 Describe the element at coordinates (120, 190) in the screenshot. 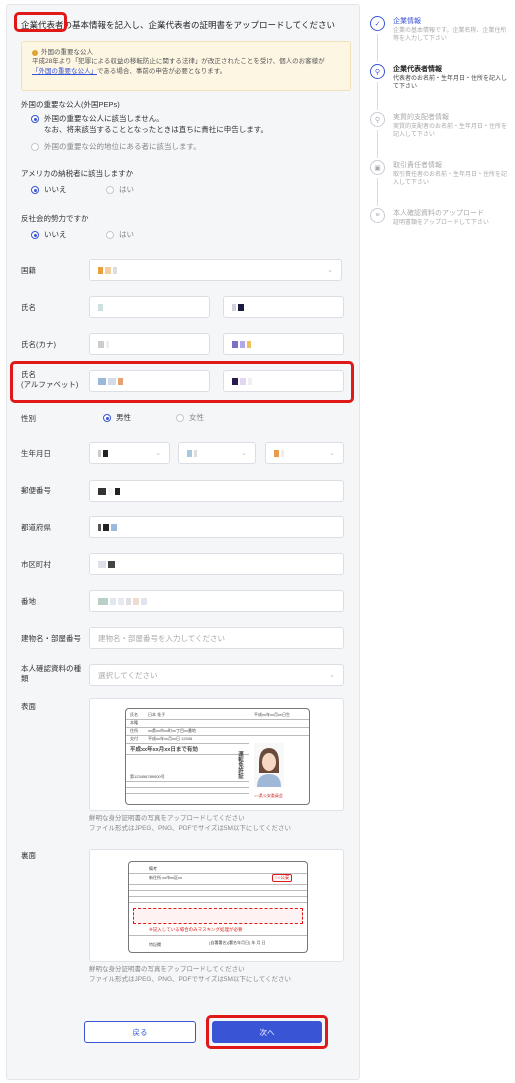

I see `us-tax-yes: はい` at that location.